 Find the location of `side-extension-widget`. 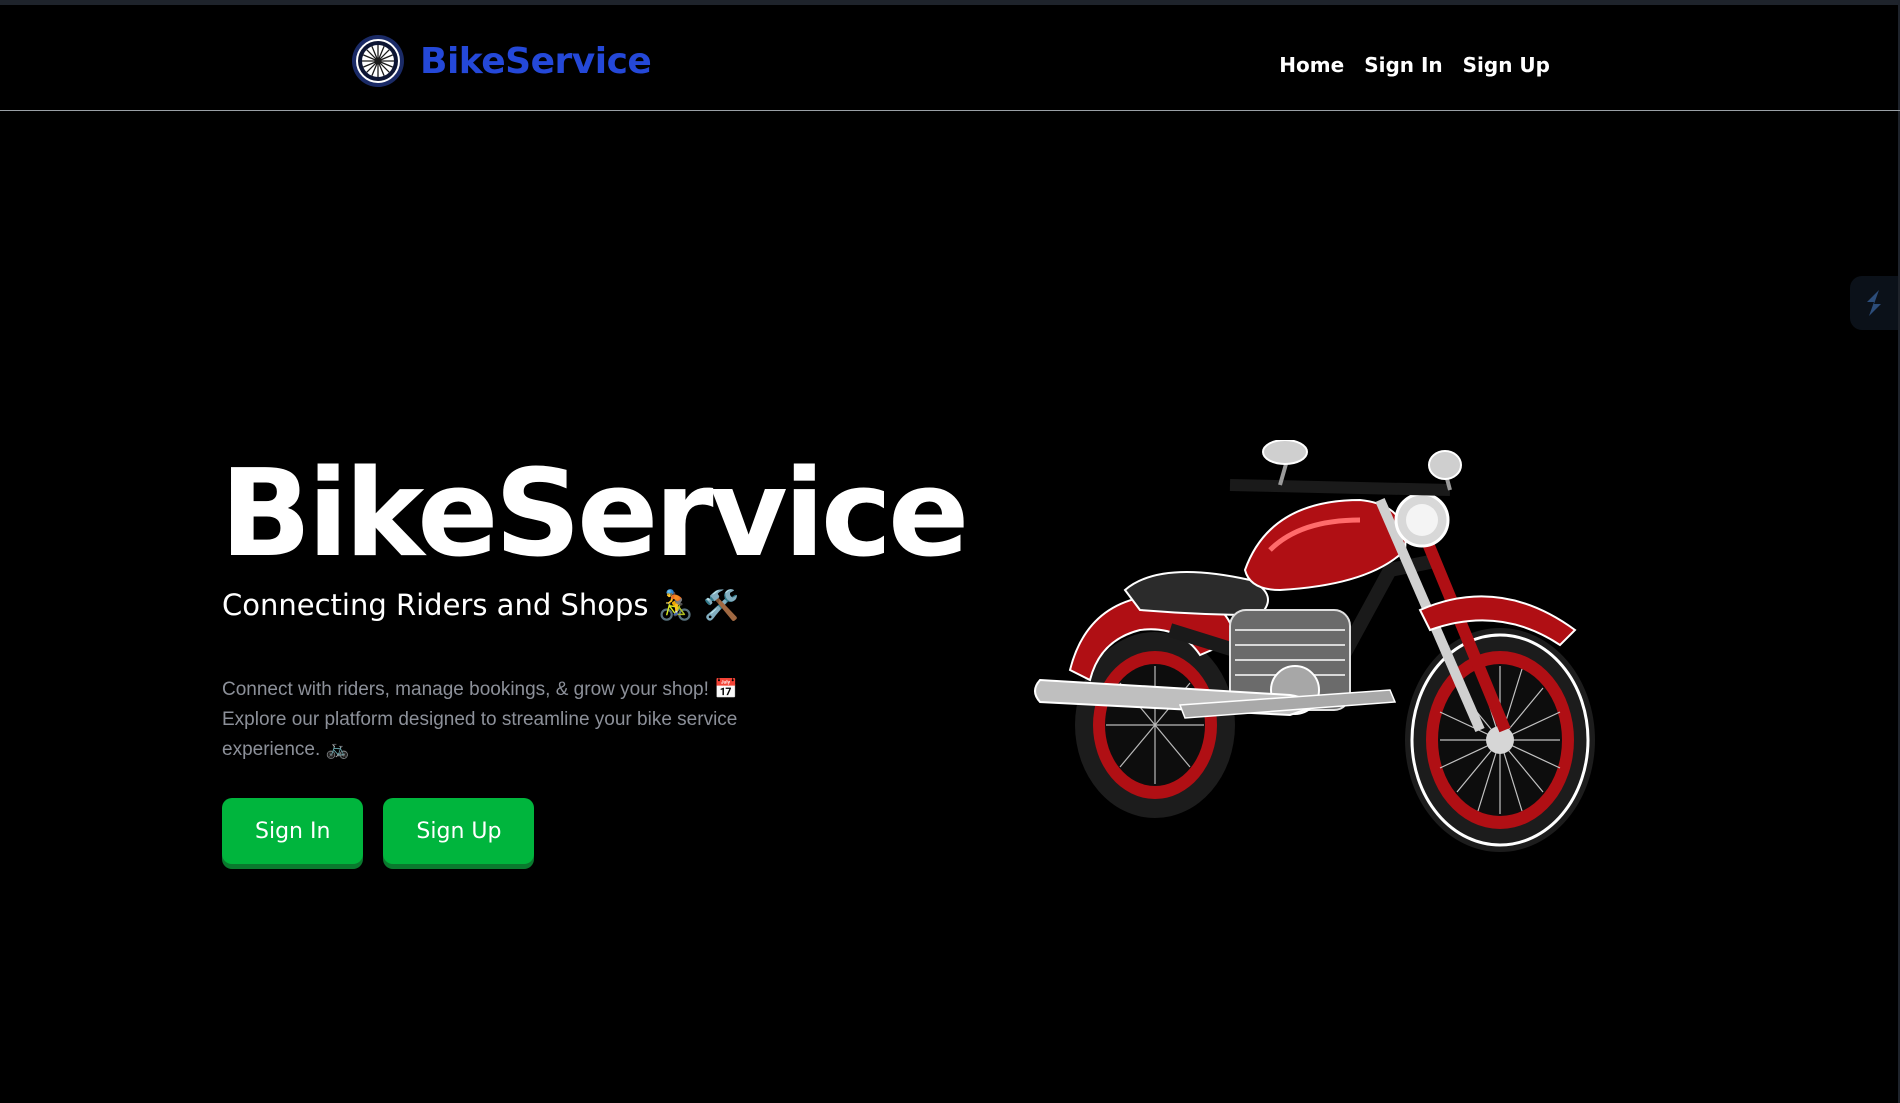

side-extension-widget is located at coordinates (1874, 303).